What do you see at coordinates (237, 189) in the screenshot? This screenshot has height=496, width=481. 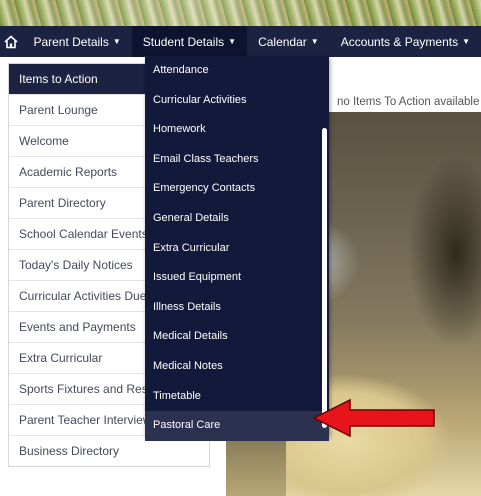 I see `dropdown-item-emergency-contacts: Emergency Contacts` at bounding box center [237, 189].